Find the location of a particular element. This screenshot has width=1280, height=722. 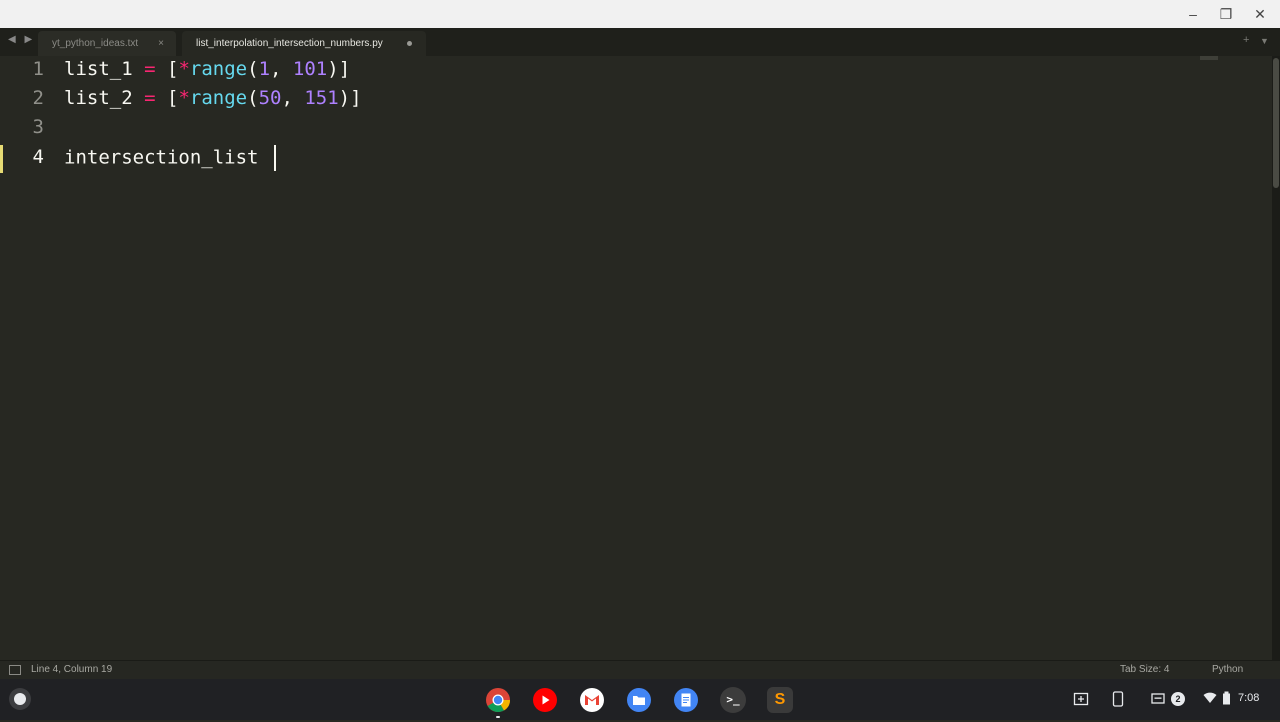

battery-icon is located at coordinates (1226, 699).